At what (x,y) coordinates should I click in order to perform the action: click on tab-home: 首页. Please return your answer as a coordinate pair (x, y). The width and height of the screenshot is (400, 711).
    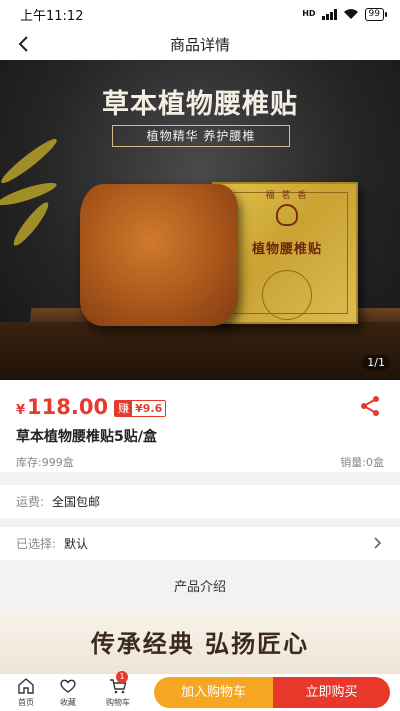
    Looking at the image, I should click on (26, 694).